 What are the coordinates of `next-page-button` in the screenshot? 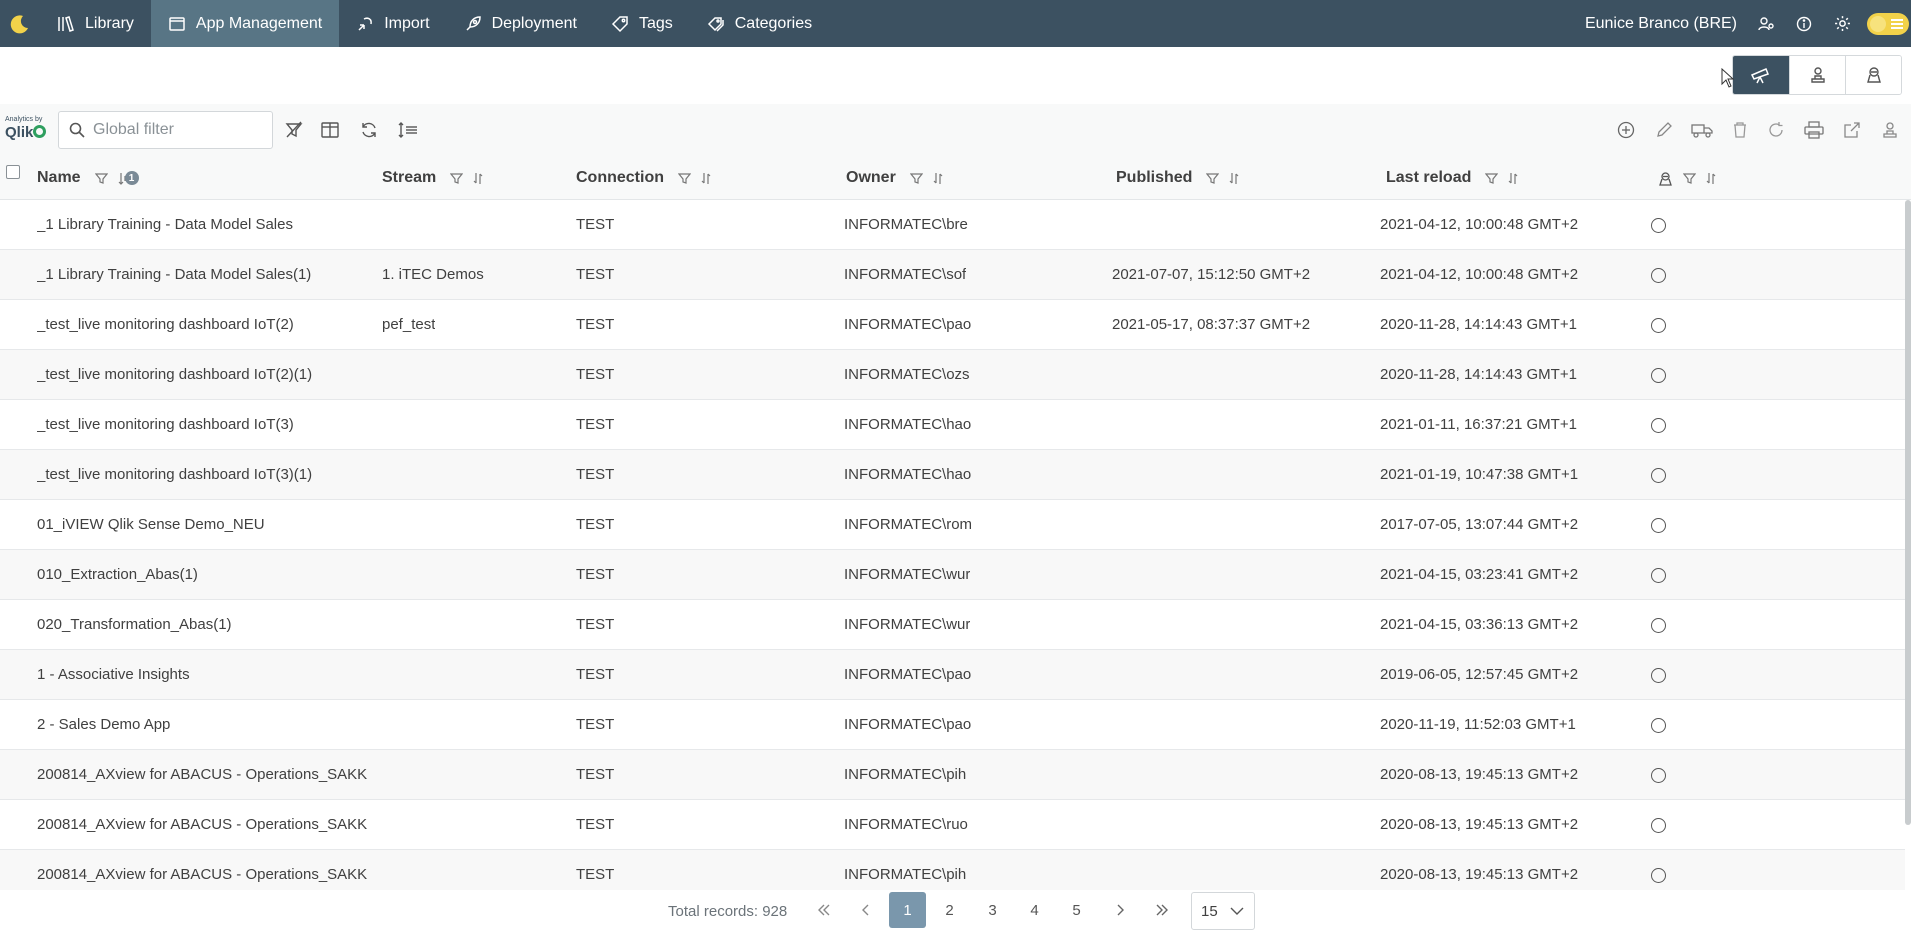 It's located at (1119, 910).